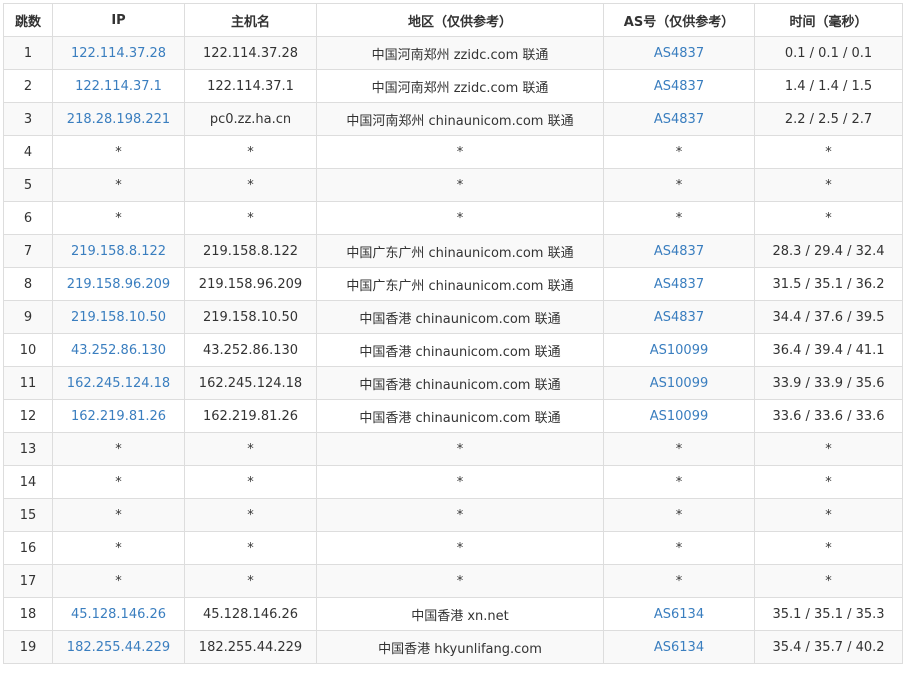  What do you see at coordinates (453, 20) in the screenshot?
I see `header-row: 跳数 IP 主机名 地区（仅供参考） AS号（仅供参考） 时间（毫秒）` at bounding box center [453, 20].